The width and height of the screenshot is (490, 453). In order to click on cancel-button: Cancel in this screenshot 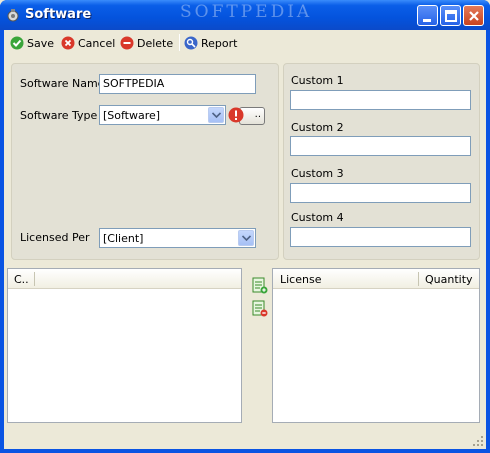, I will do `click(88, 43)`.